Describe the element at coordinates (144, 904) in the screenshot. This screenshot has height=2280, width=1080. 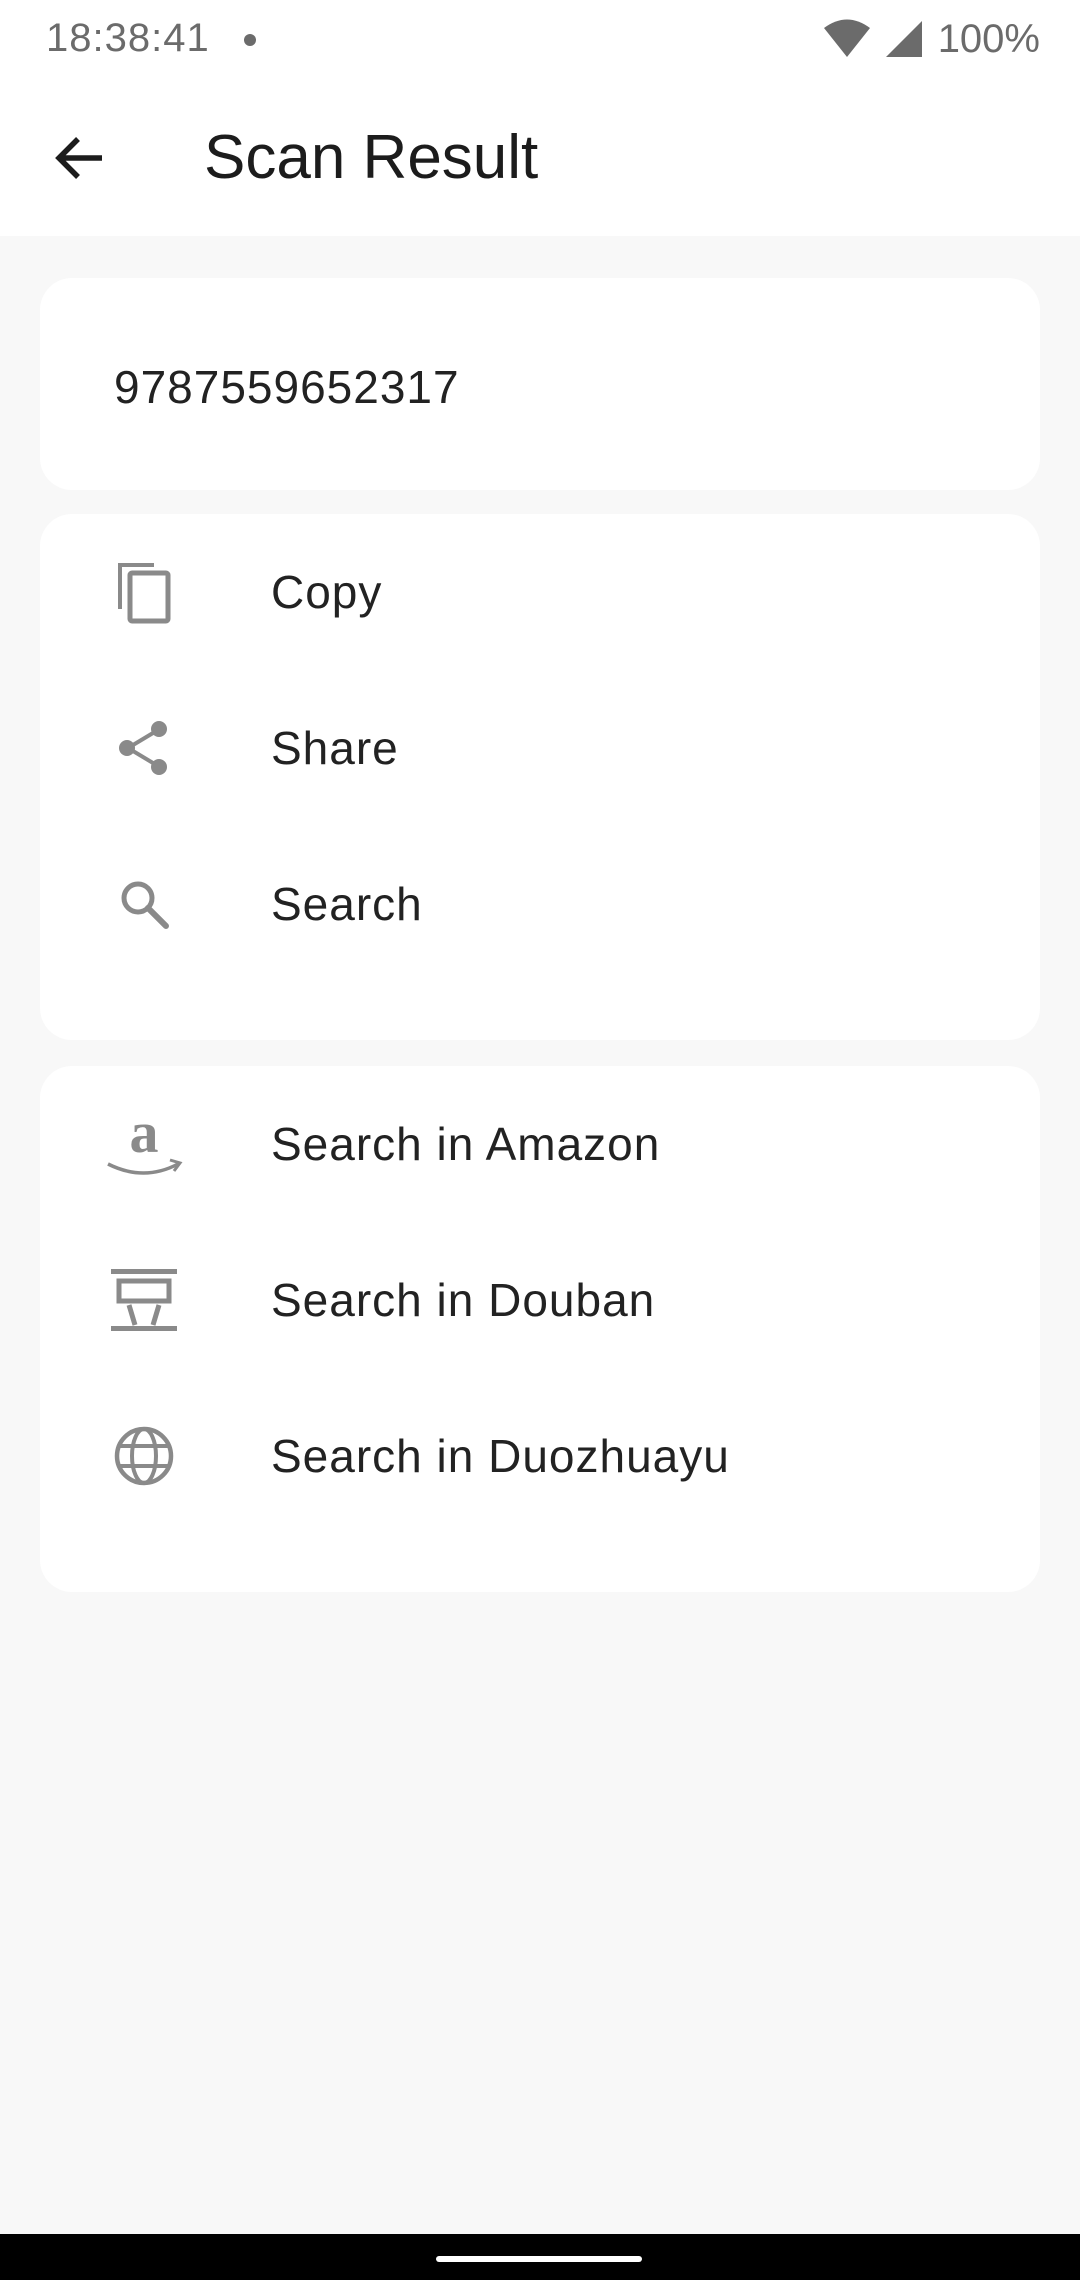
I see `search-icon` at that location.